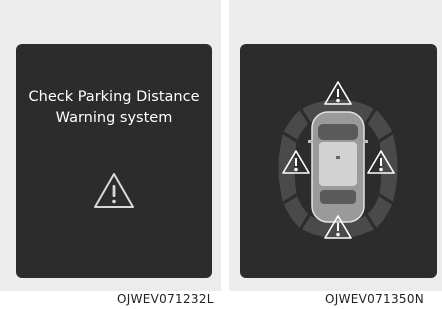  I want to click on parking-sensor-diagram, so click(338, 161).